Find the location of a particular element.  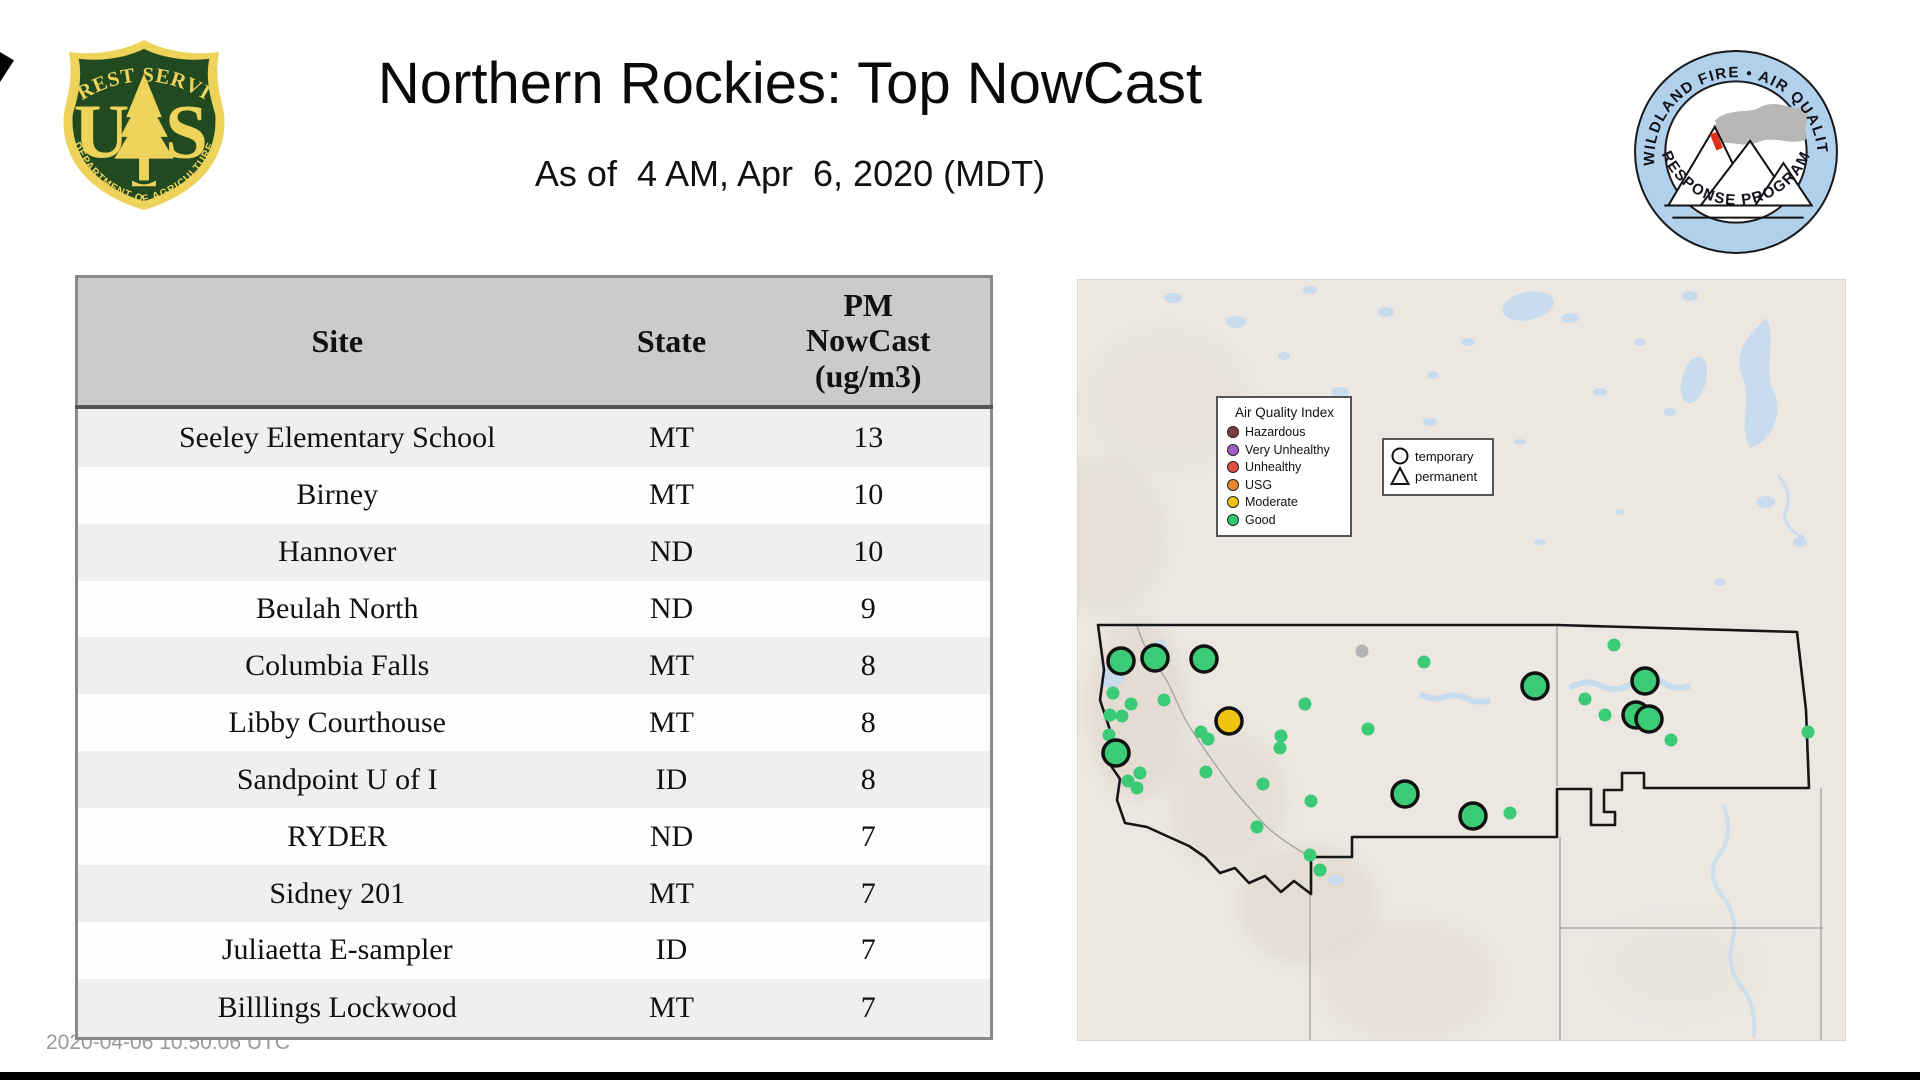

permanent-triangle-icon is located at coordinates (1400, 475).